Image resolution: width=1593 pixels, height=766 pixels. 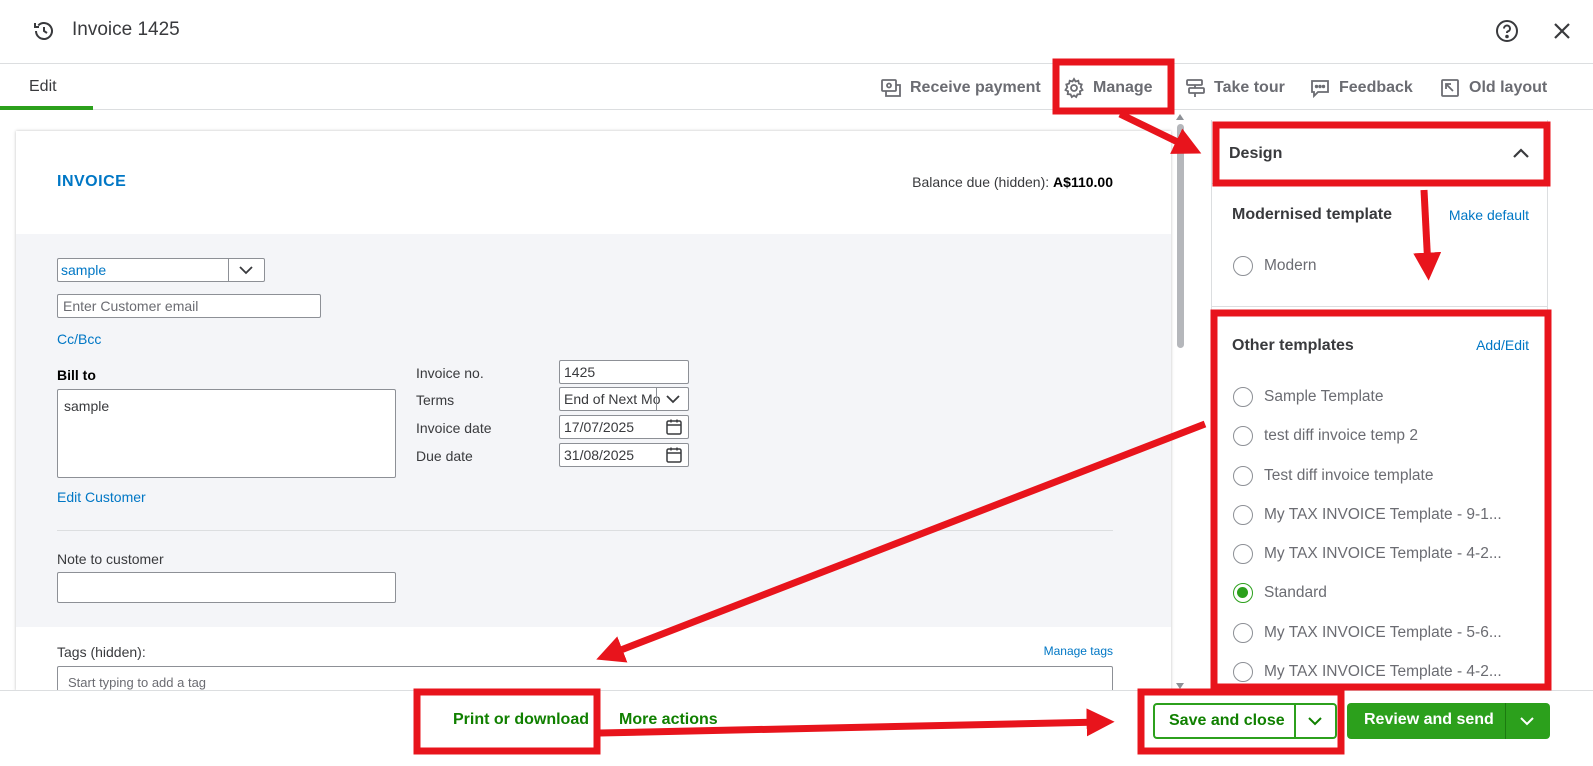 I want to click on manage-tags-link: Manage tags, so click(x=1078, y=651).